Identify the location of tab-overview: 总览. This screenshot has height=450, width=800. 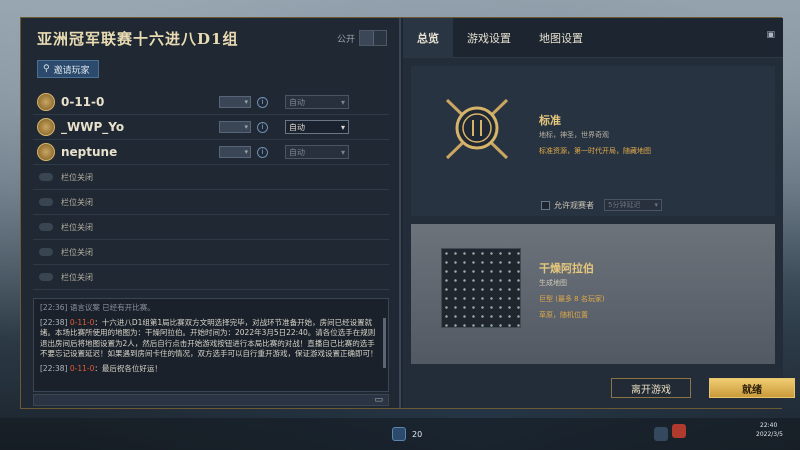
(428, 37).